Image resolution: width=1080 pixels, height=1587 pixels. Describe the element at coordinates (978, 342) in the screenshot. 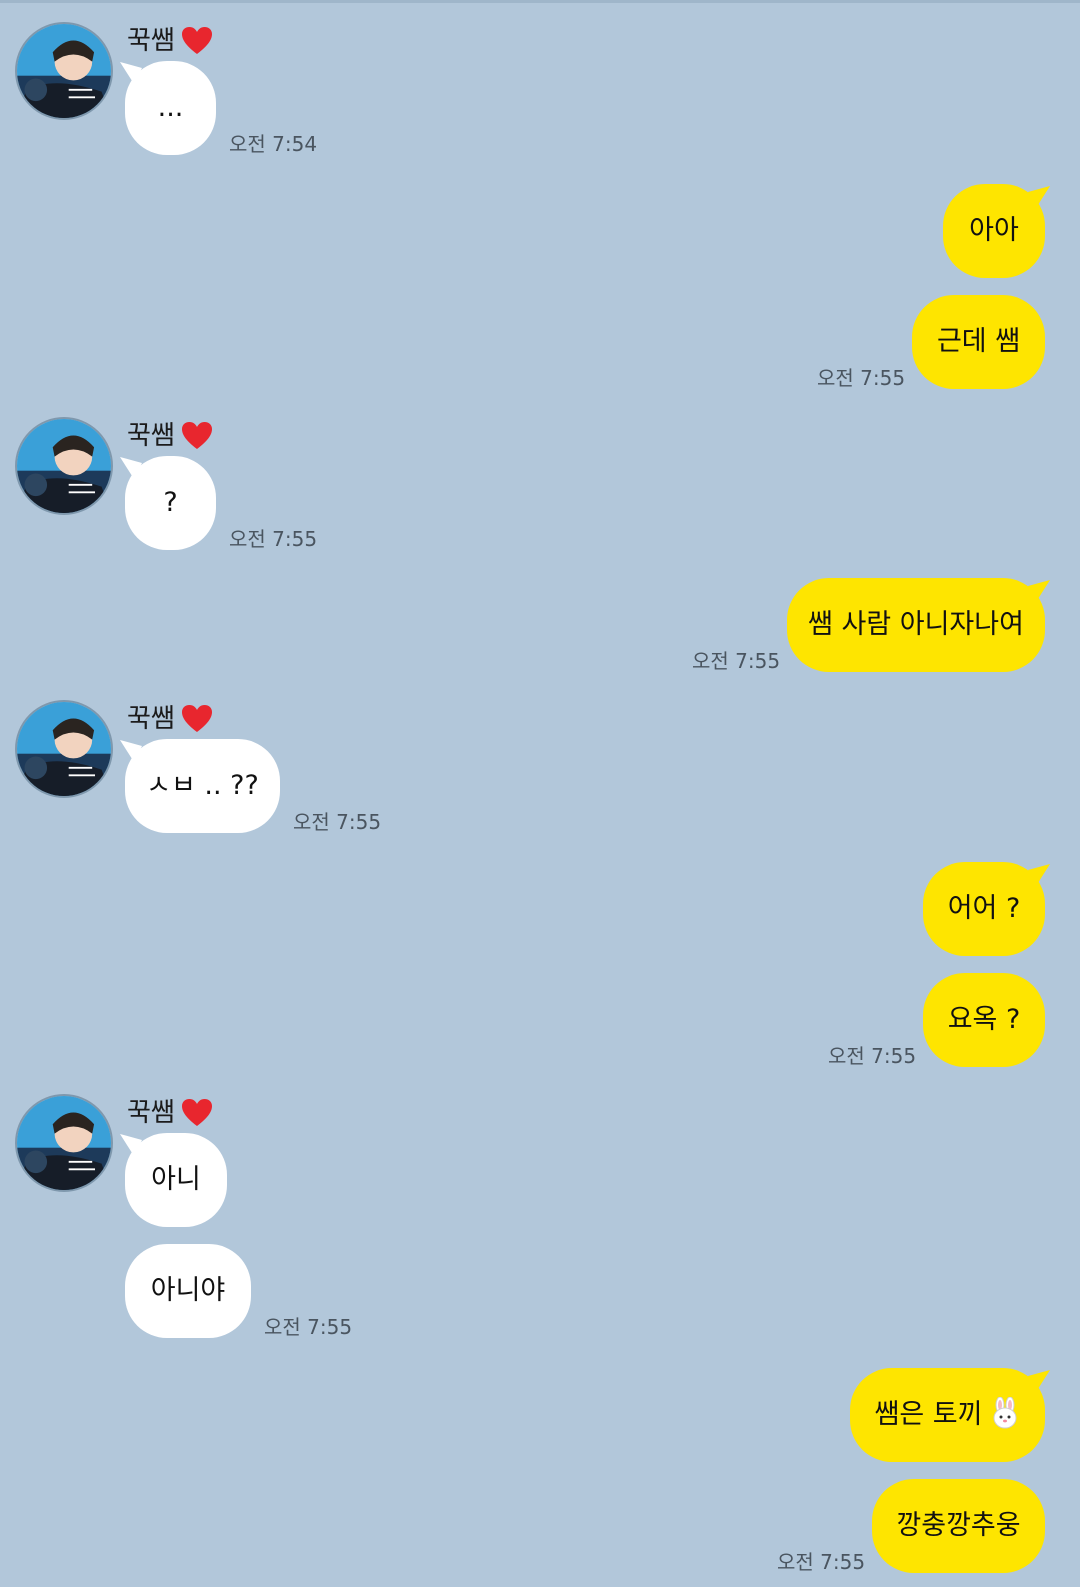

I see `message-bubble: 근데 쌤` at that location.